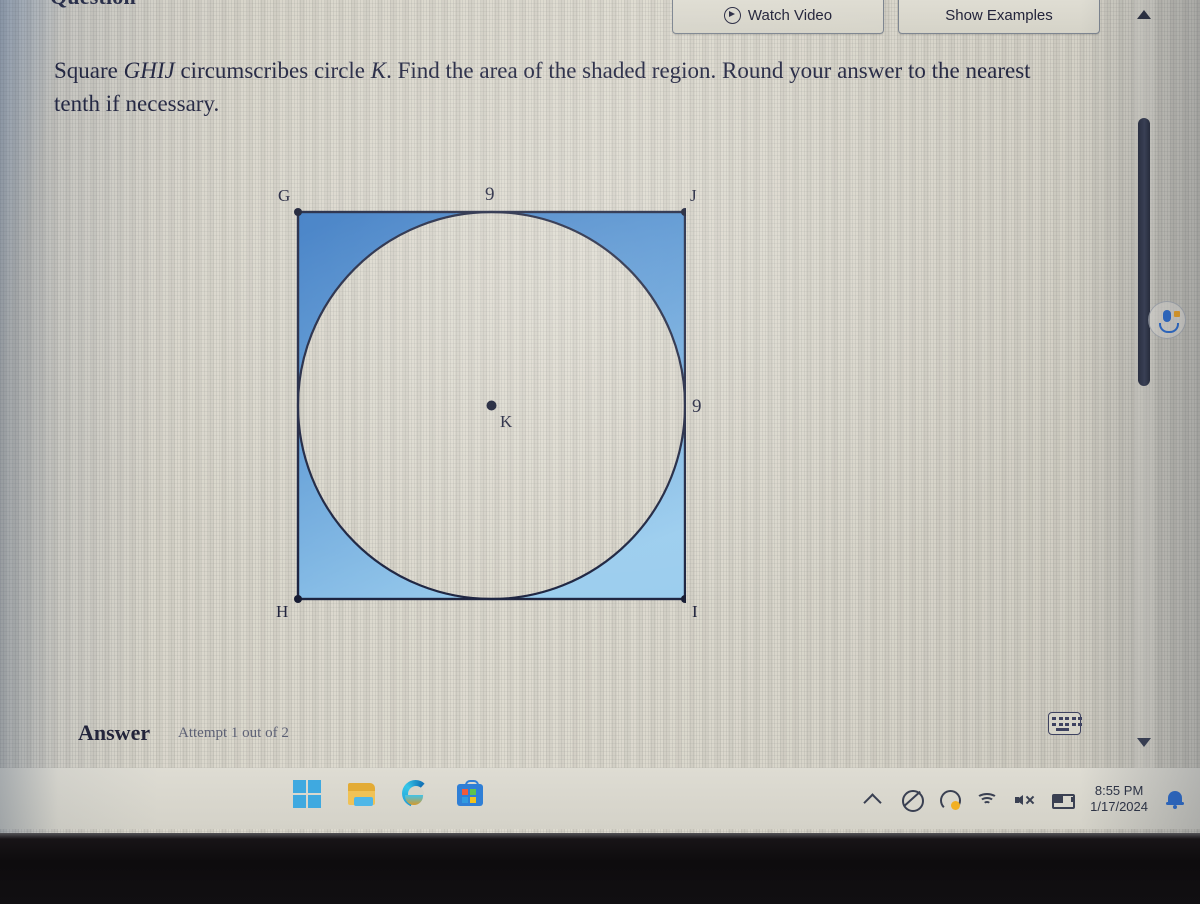  I want to click on show-examples-label: Show Examples, so click(999, 15).